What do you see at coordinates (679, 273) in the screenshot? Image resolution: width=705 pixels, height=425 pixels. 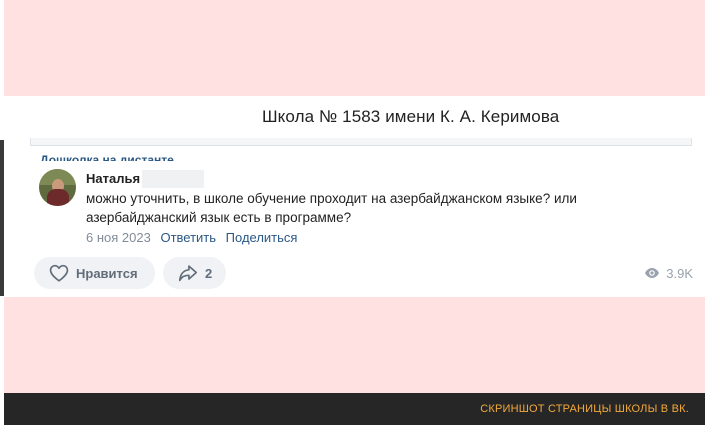 I see `views-count: 3.9K` at bounding box center [679, 273].